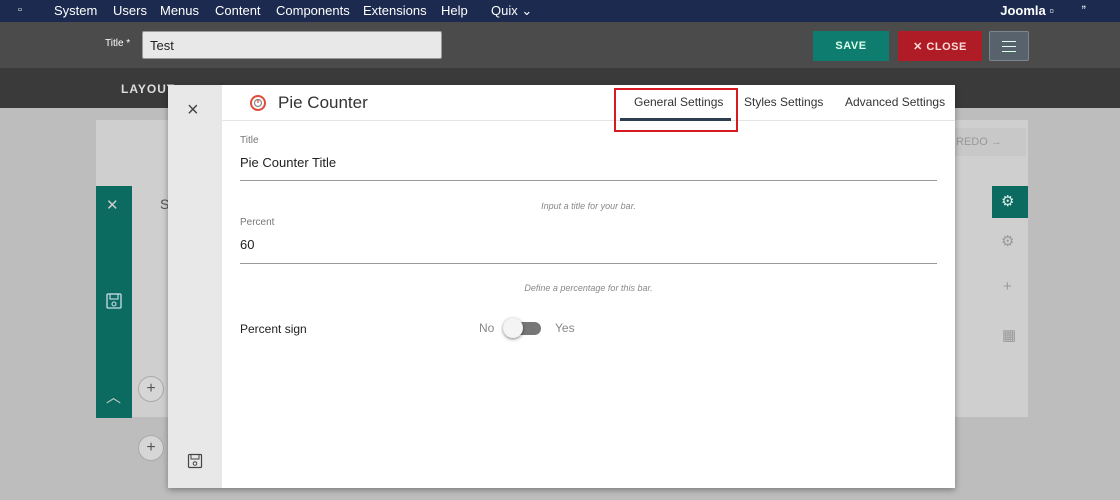  I want to click on tab-advanced-settings: Advanced Settings, so click(895, 102).